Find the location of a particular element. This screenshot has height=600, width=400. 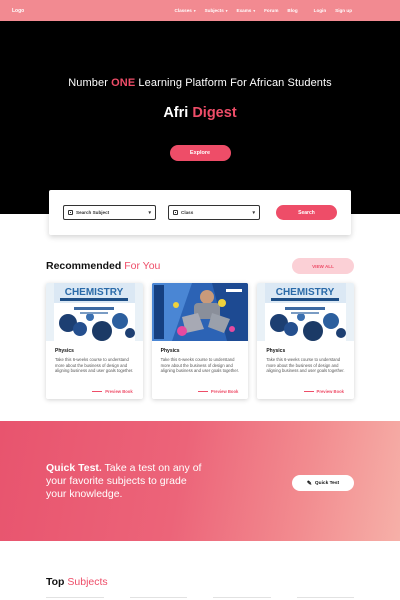

class-icon is located at coordinates (175, 212).